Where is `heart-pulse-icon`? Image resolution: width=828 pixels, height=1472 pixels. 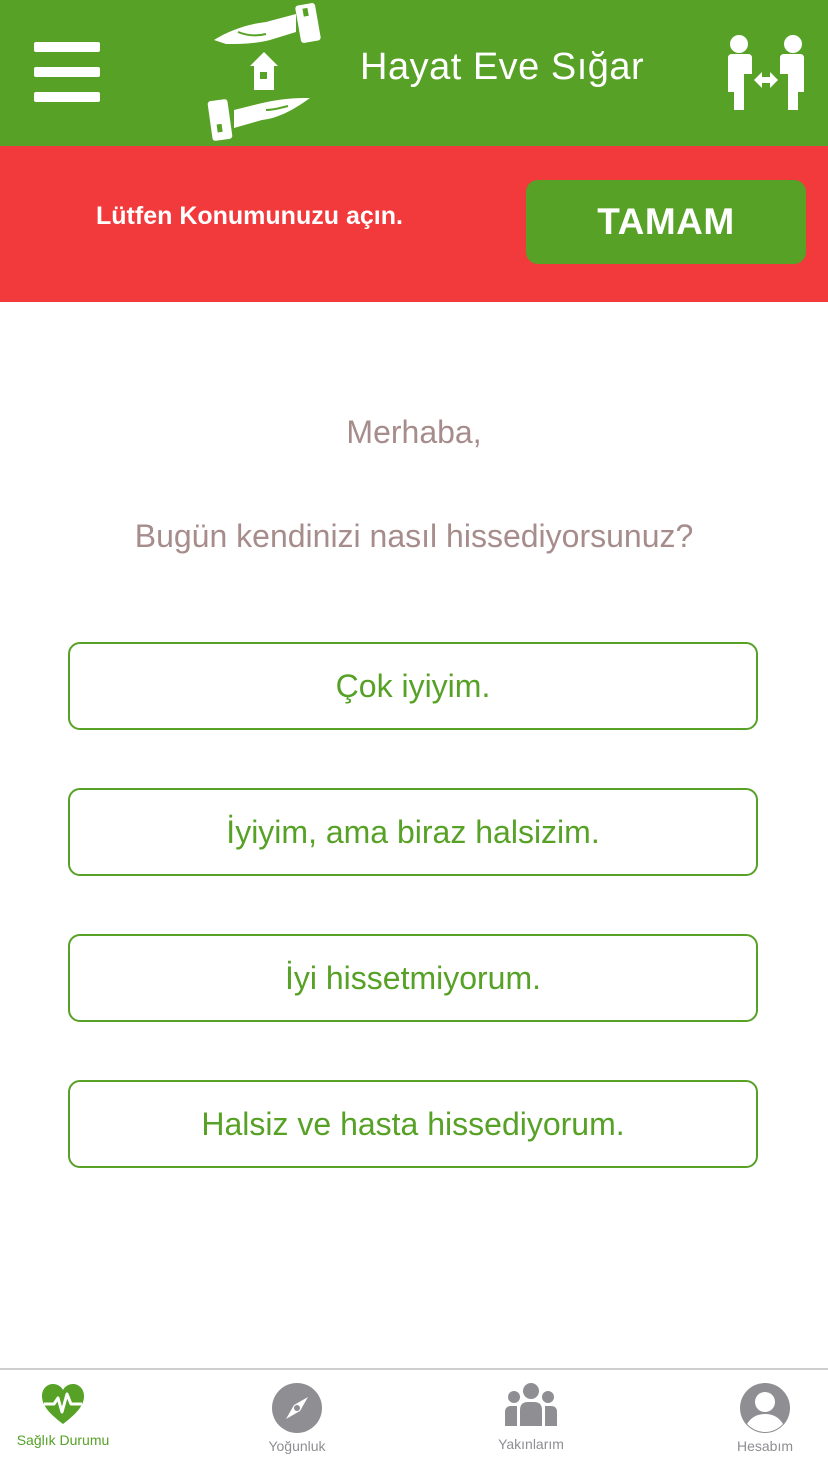
heart-pulse-icon is located at coordinates (63, 1404).